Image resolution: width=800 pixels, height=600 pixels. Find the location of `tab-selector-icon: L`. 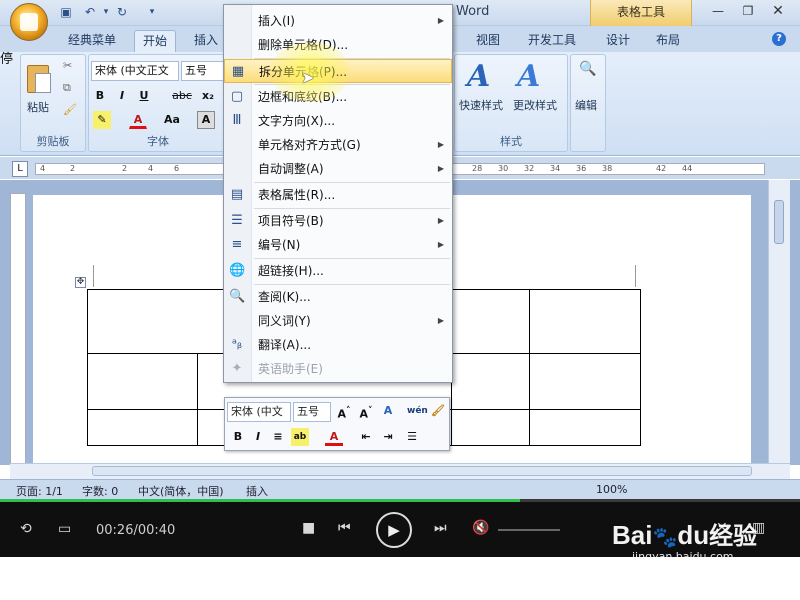

tab-selector-icon: L is located at coordinates (20, 169).